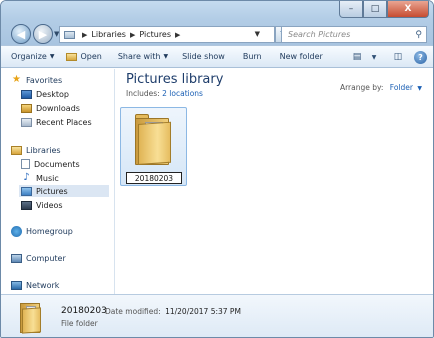  What do you see at coordinates (16, 231) in the screenshot?
I see `homegroup-icon` at bounding box center [16, 231].